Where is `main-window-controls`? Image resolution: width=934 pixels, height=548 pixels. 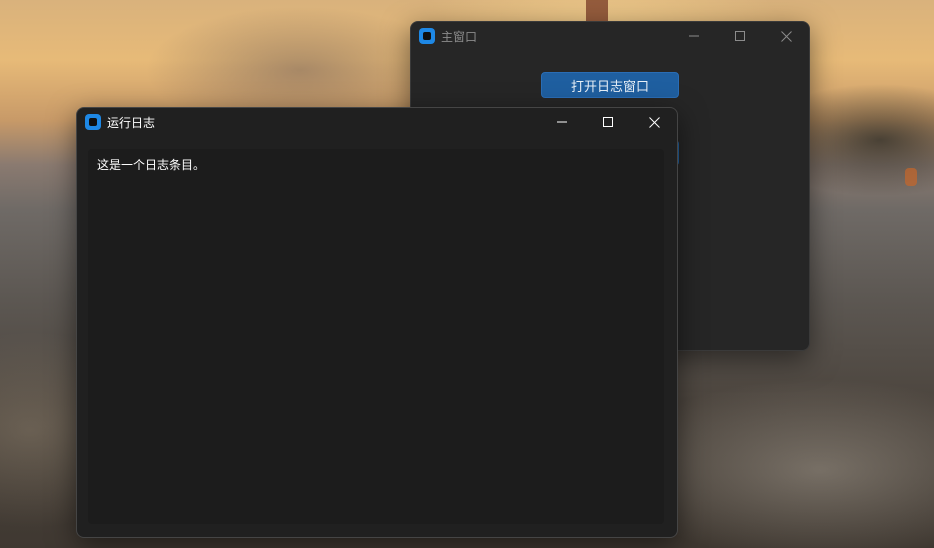
main-window-controls is located at coordinates (740, 36).